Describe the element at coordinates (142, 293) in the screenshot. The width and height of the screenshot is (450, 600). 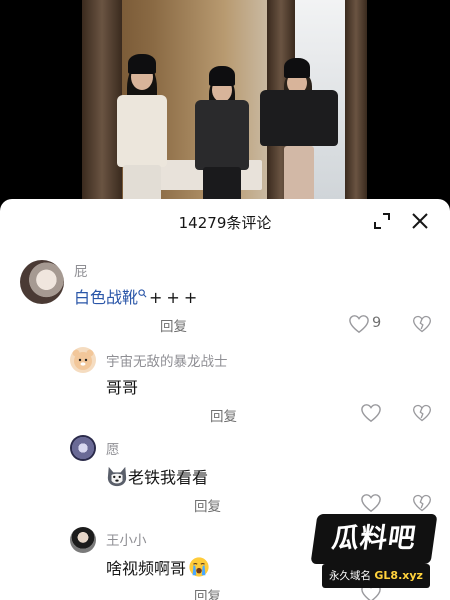
I see `search-icon` at that location.